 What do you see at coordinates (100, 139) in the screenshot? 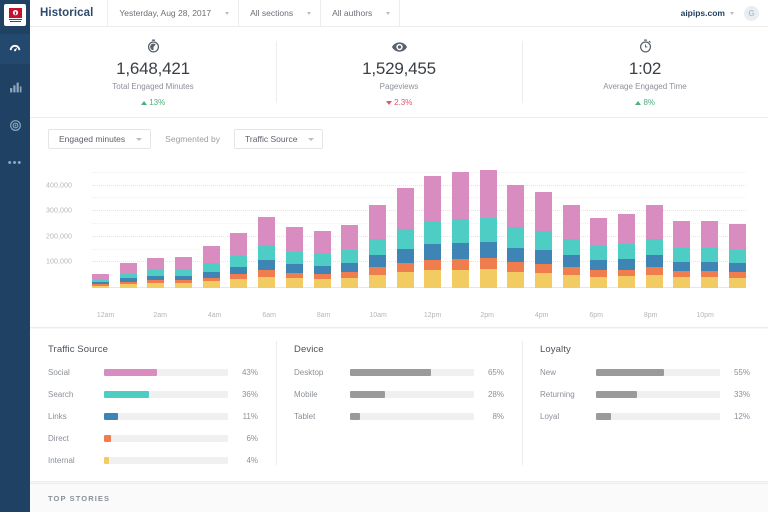
I see `metric-dropdown: Engaged minutes` at bounding box center [100, 139].